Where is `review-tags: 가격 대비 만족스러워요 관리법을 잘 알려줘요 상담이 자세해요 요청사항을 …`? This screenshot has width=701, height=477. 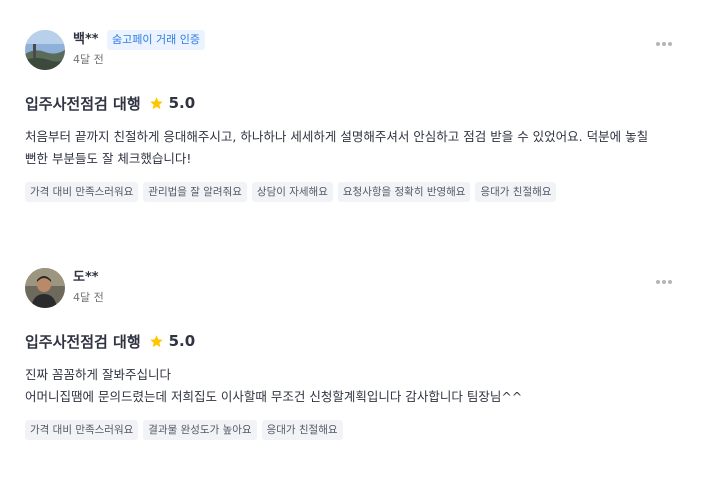
review-tags: 가격 대비 만족스러워요 관리법을 잘 알려줘요 상담이 자세해요 요청사항을 … is located at coordinates (351, 192).